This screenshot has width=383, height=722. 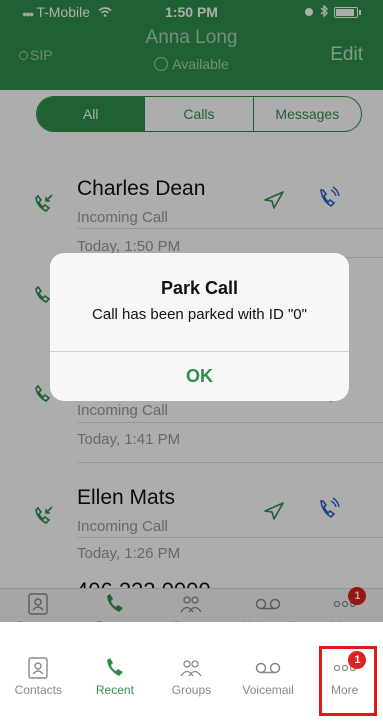 What do you see at coordinates (268, 668) in the screenshot?
I see `voicemail-icon` at bounding box center [268, 668].